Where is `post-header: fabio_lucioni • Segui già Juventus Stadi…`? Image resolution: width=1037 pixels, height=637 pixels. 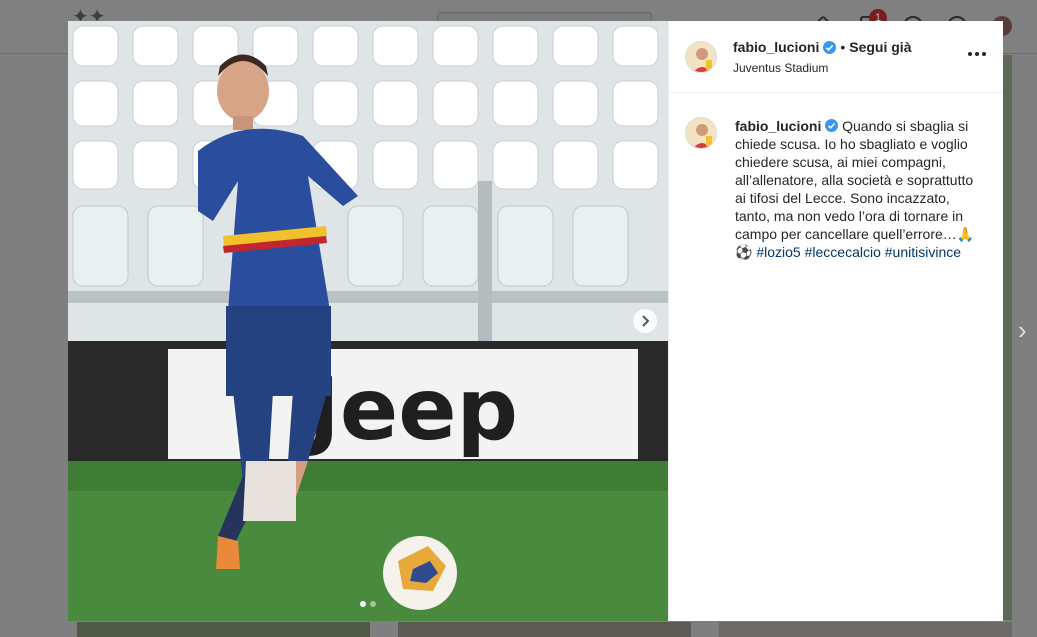
post-header: fabio_lucioni • Segui già Juventus Stadi… is located at coordinates (836, 57).